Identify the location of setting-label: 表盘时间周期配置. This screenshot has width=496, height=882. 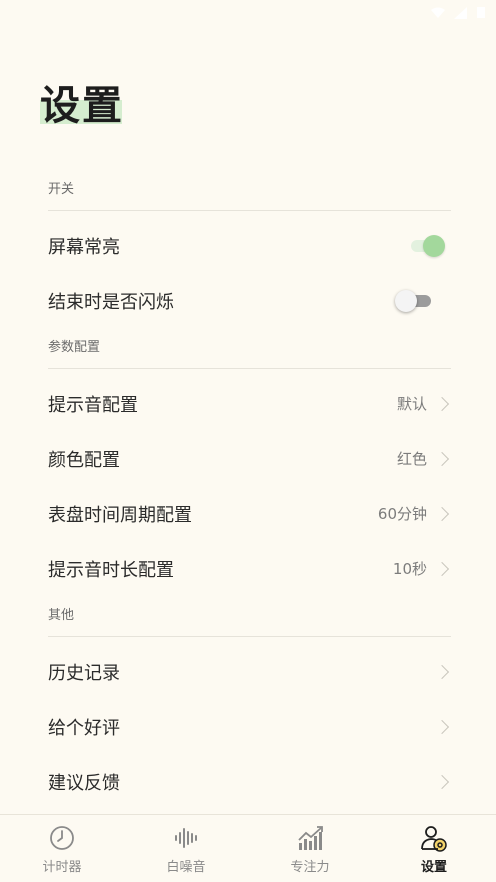
(120, 515).